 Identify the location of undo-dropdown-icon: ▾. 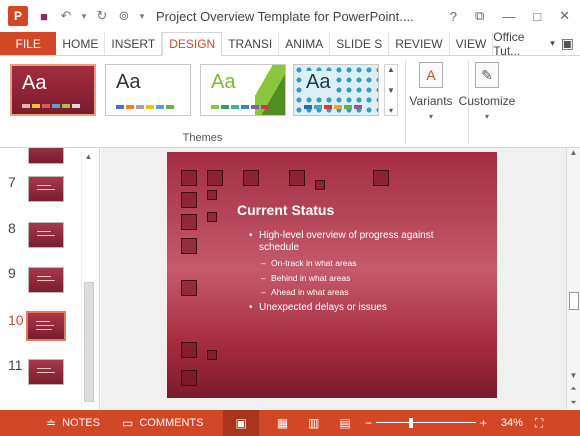
(84, 16).